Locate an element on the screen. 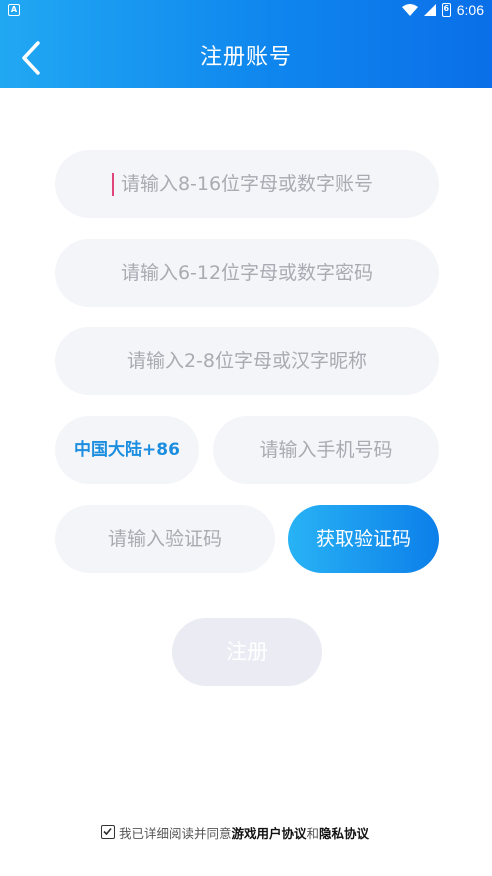 This screenshot has height=876, width=492. battery-icon: 6 is located at coordinates (446, 10).